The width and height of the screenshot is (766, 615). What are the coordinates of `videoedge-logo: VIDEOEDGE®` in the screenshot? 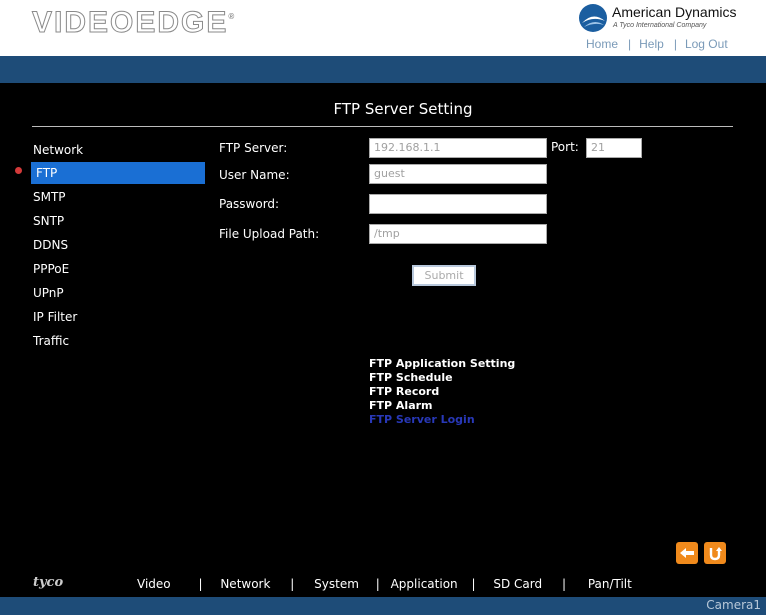 It's located at (134, 23).